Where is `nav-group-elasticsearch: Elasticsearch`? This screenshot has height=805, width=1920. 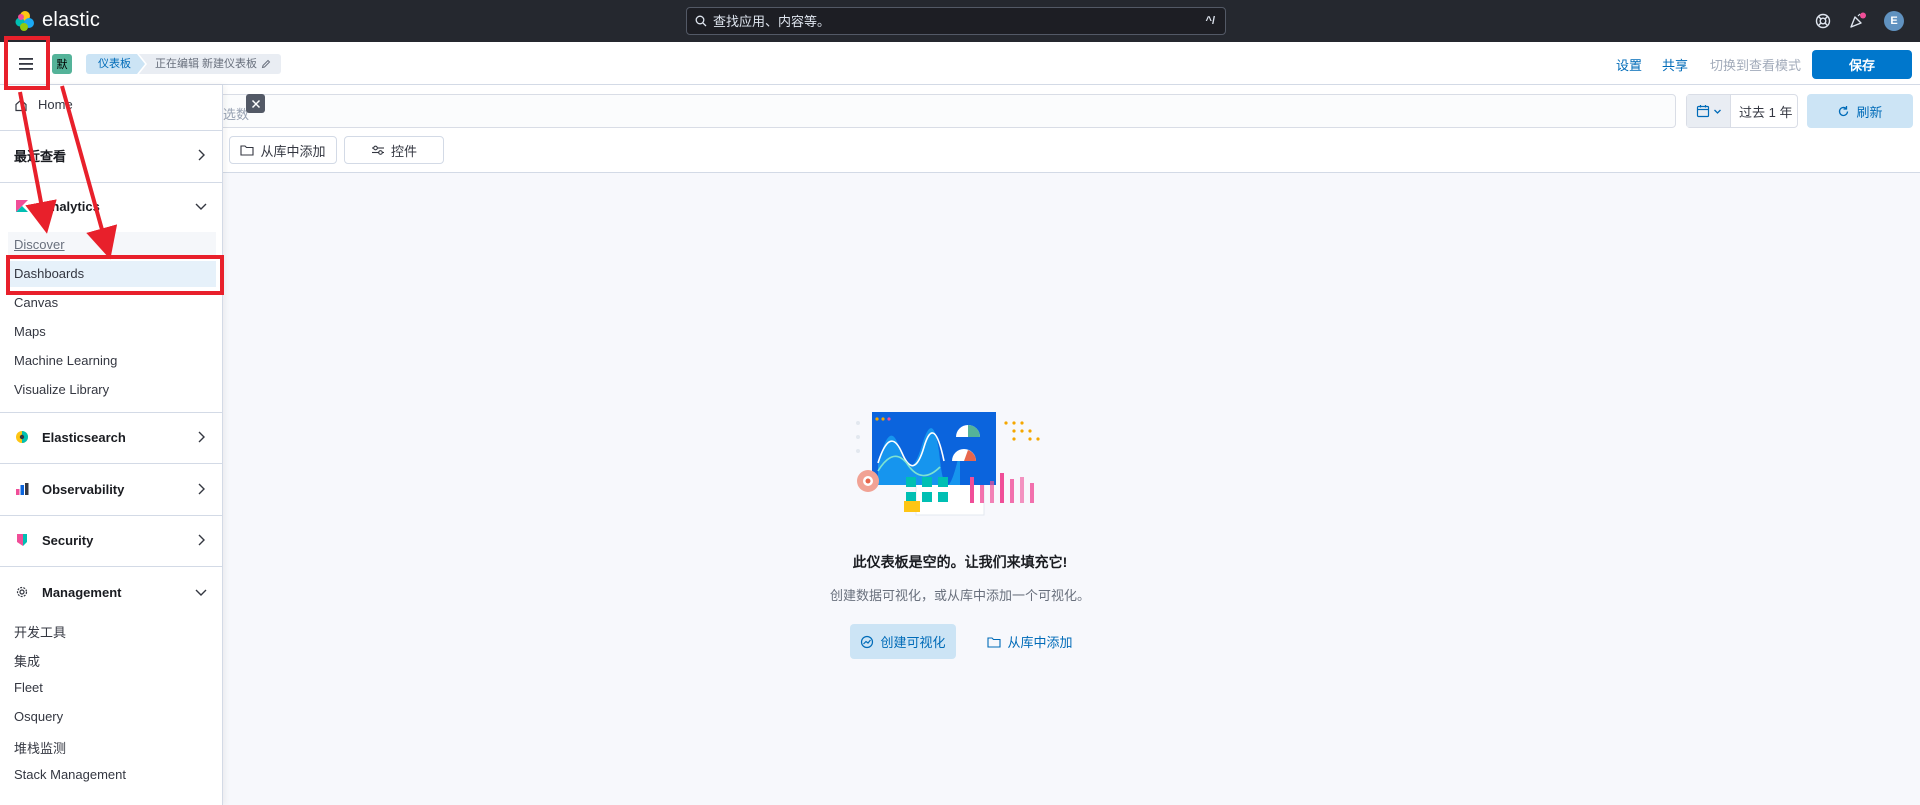 nav-group-elasticsearch: Elasticsearch is located at coordinates (111, 437).